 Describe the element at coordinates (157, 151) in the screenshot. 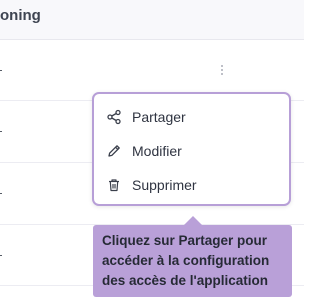

I see `menu-item-edit-label: Modifier` at that location.